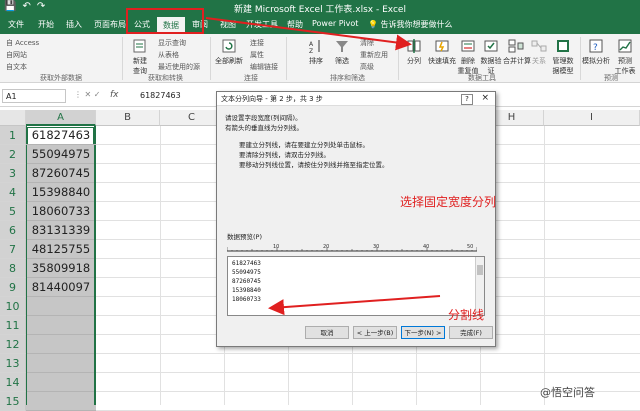 The width and height of the screenshot is (640, 411). Describe the element at coordinates (308, 34) in the screenshot. I see `arrow-to-text-to-columns` at that location.